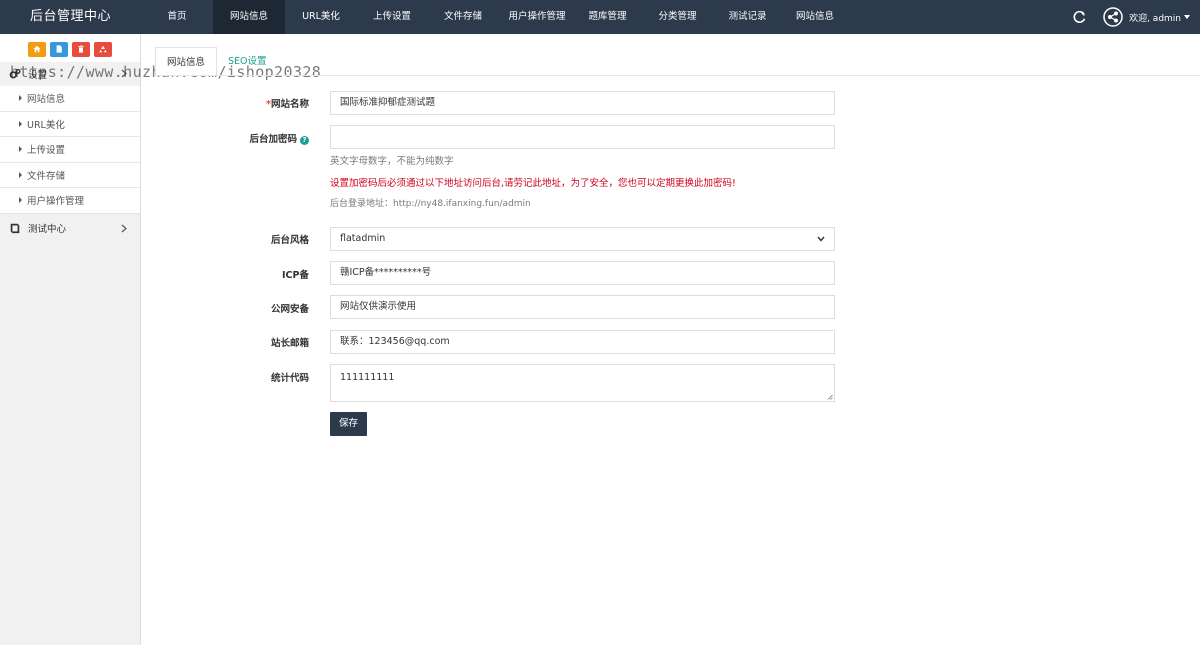 The image size is (1200, 645). What do you see at coordinates (1113, 17) in the screenshot?
I see `share-avatar-icon` at bounding box center [1113, 17].